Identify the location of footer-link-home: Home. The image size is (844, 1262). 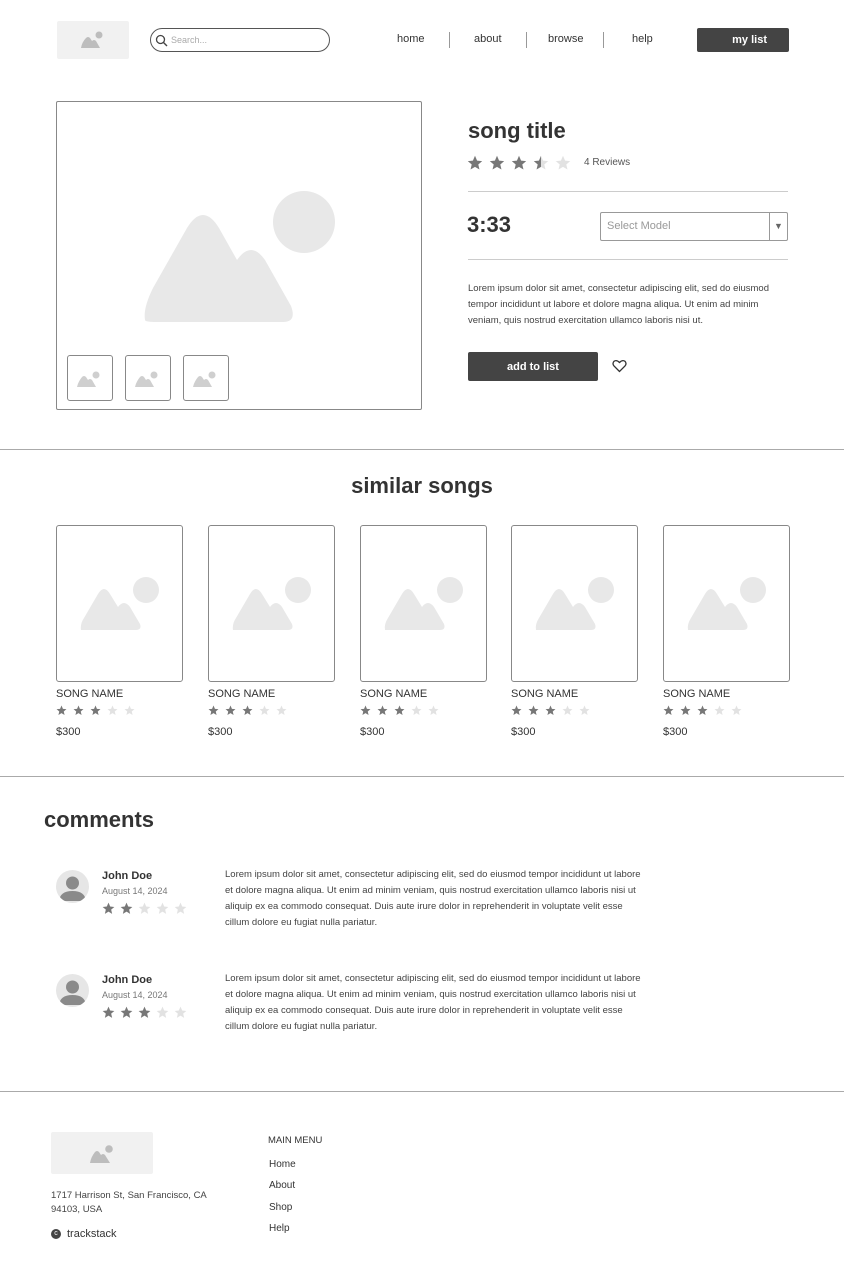
(282, 1164).